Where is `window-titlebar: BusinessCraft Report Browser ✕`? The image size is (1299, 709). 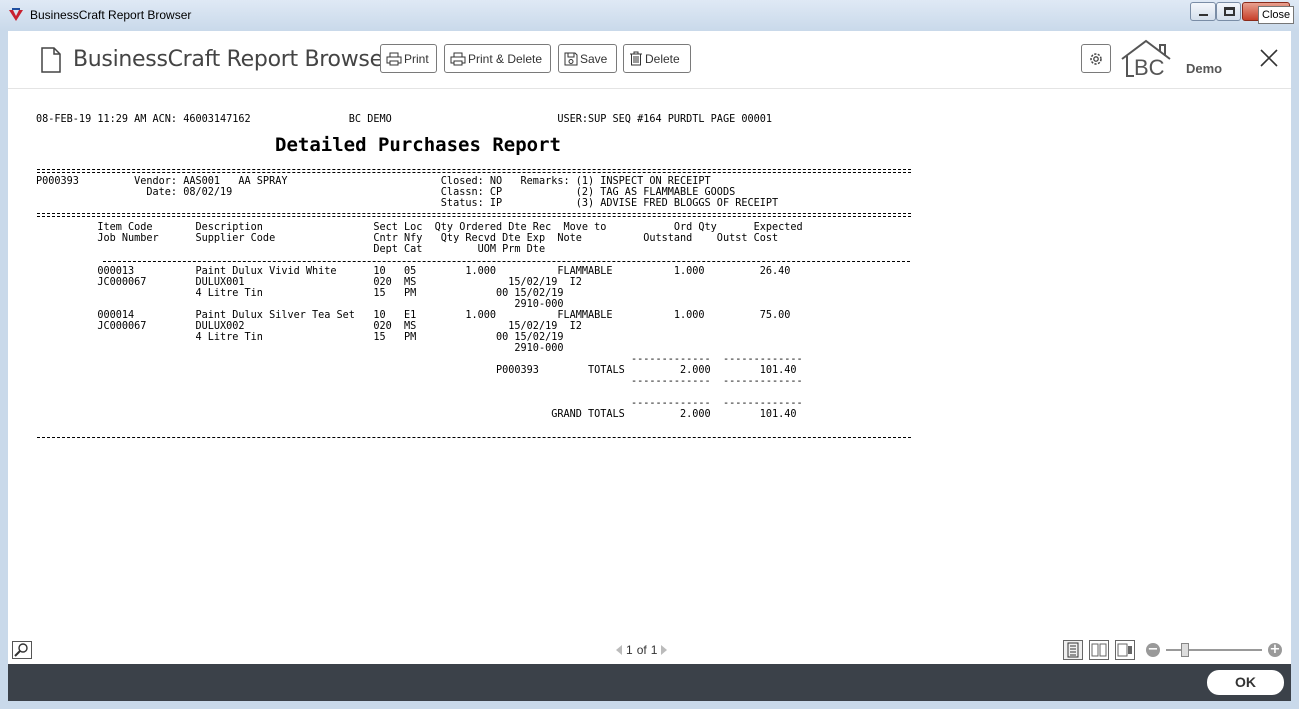
window-titlebar: BusinessCraft Report Browser ✕ is located at coordinates (649, 15).